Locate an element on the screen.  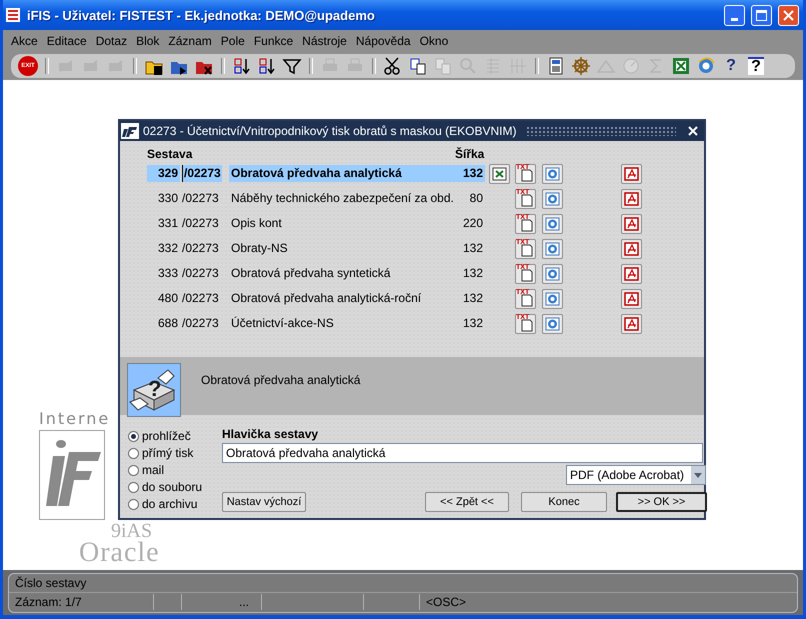
logo-text: Interne is located at coordinates (74, 419).